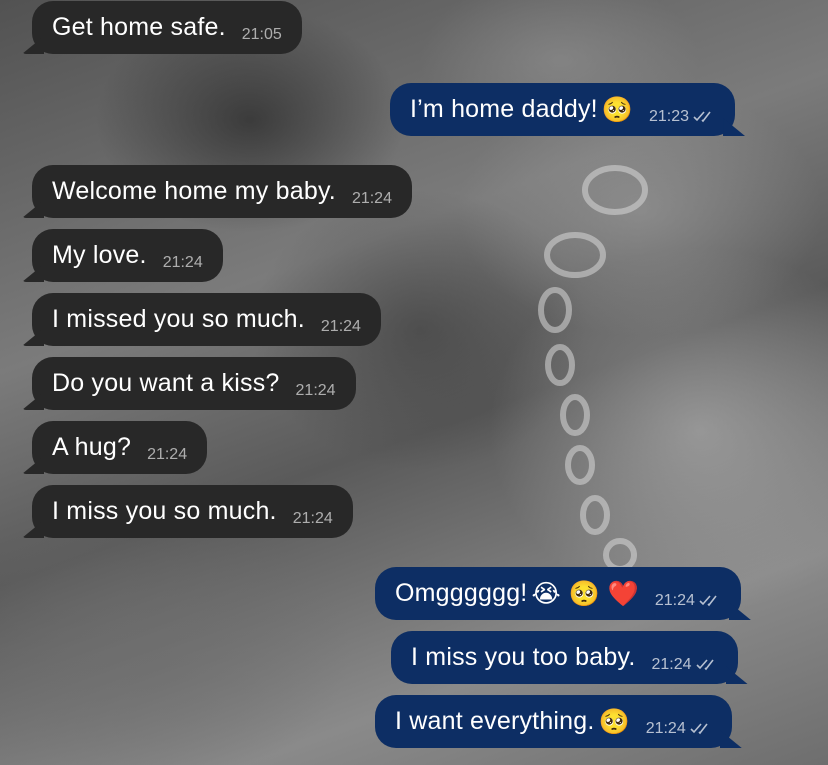  Describe the element at coordinates (166, 383) in the screenshot. I see `message-text: Do you want a kiss?` at that location.